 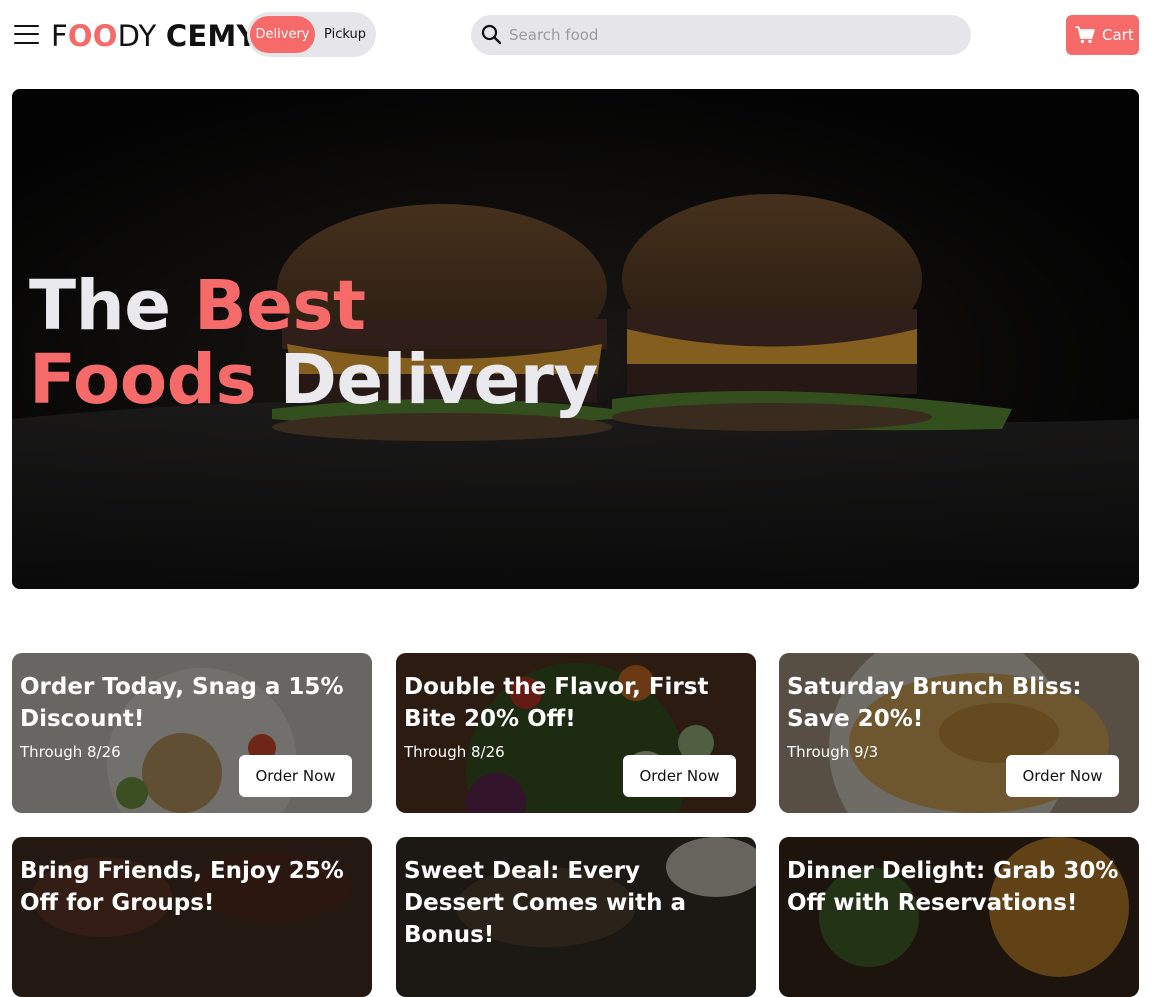 What do you see at coordinates (211, 36) in the screenshot?
I see `logo-word-cemy: CEMY` at bounding box center [211, 36].